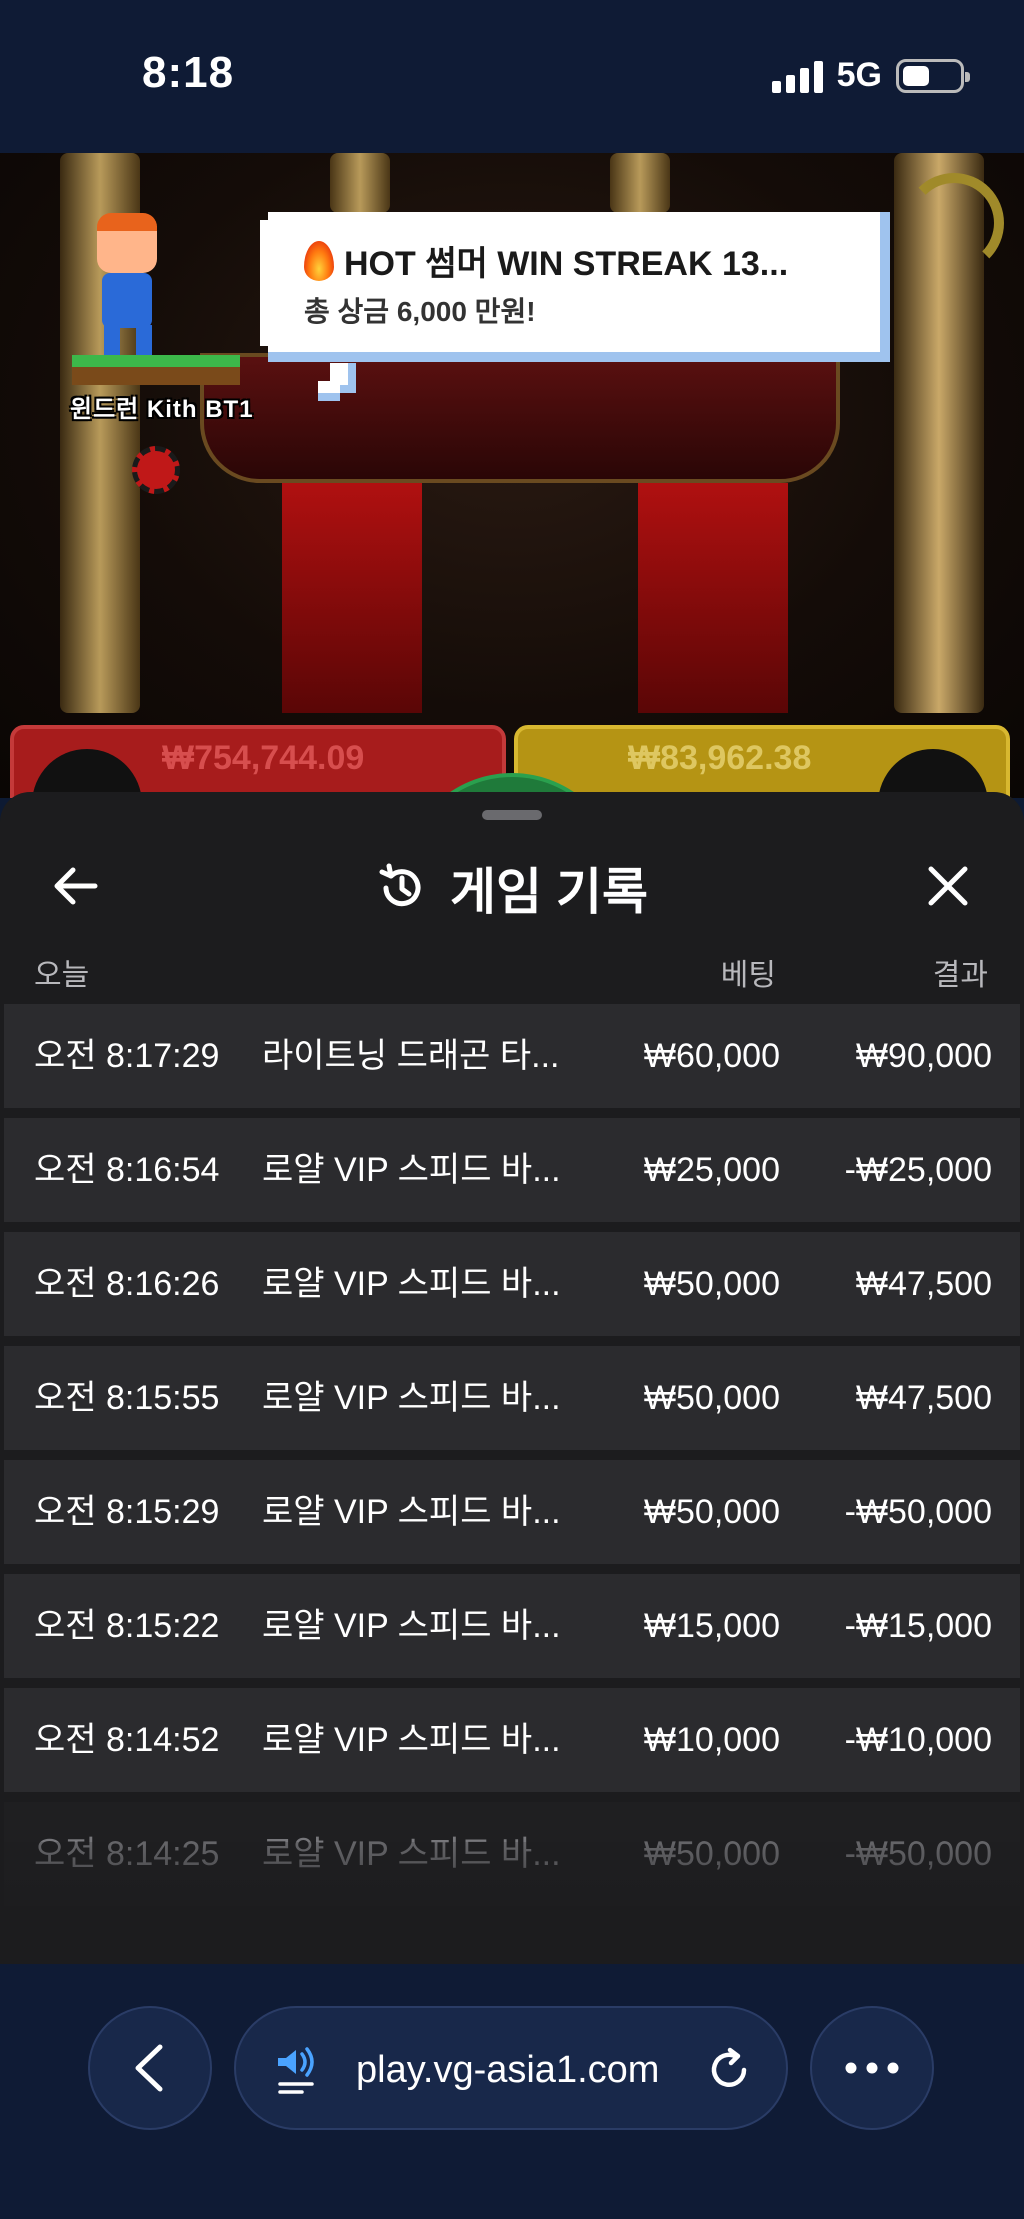 Image resolution: width=1024 pixels, height=2219 pixels. What do you see at coordinates (933, 75) in the screenshot?
I see `battery-icon` at bounding box center [933, 75].